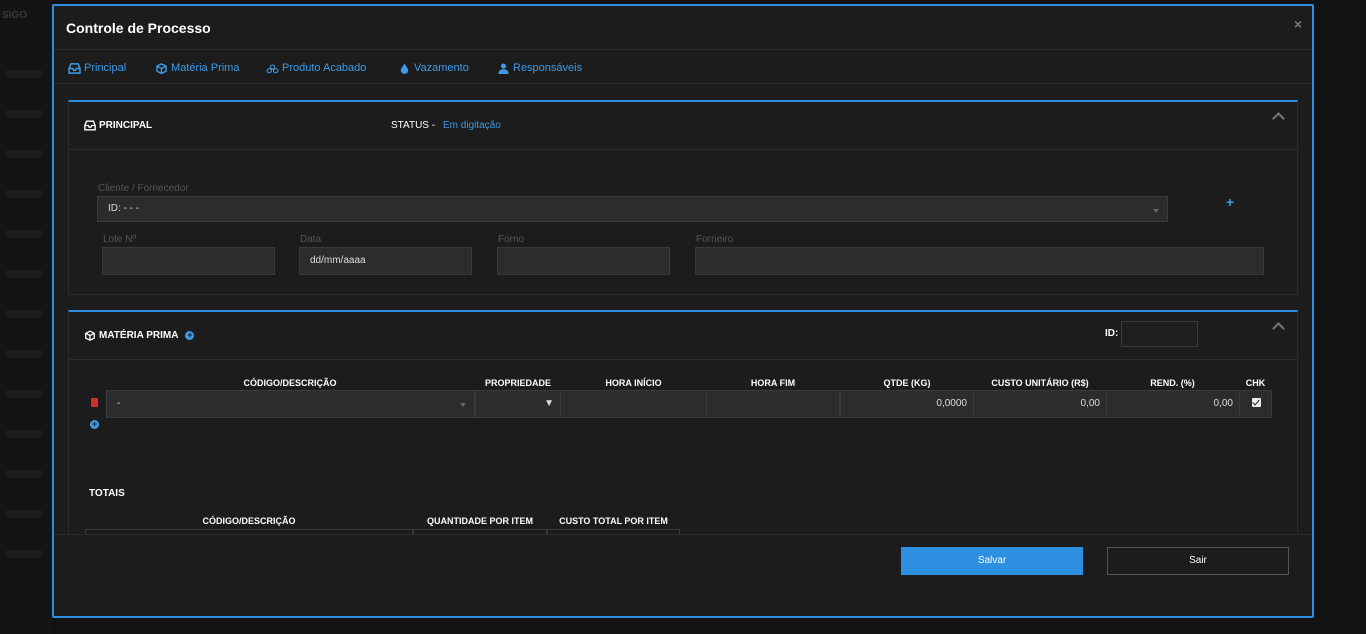 The image size is (1366, 634). I want to click on lote-input, so click(188, 261).